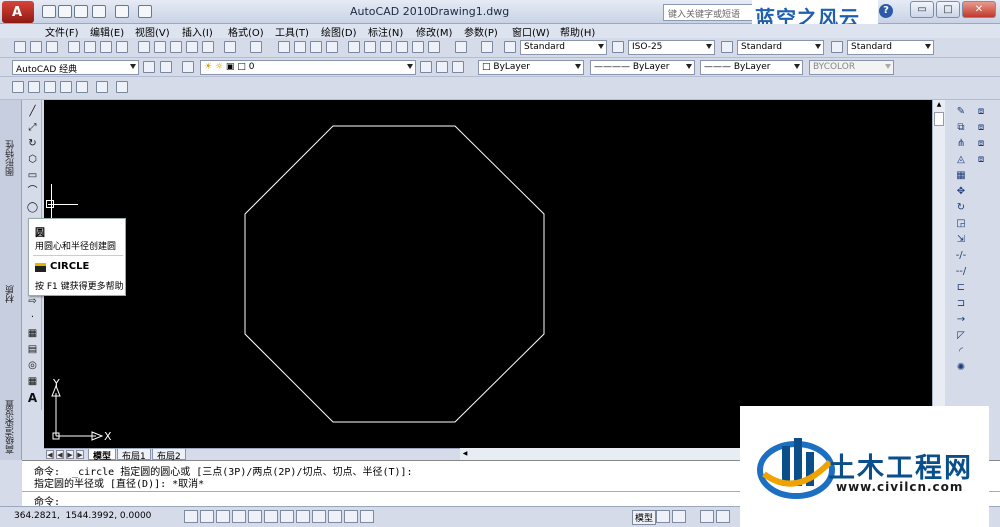 Image resolution: width=1000 pixels, height=527 pixels. I want to click on hatch-icon: ▦, so click(32, 333).